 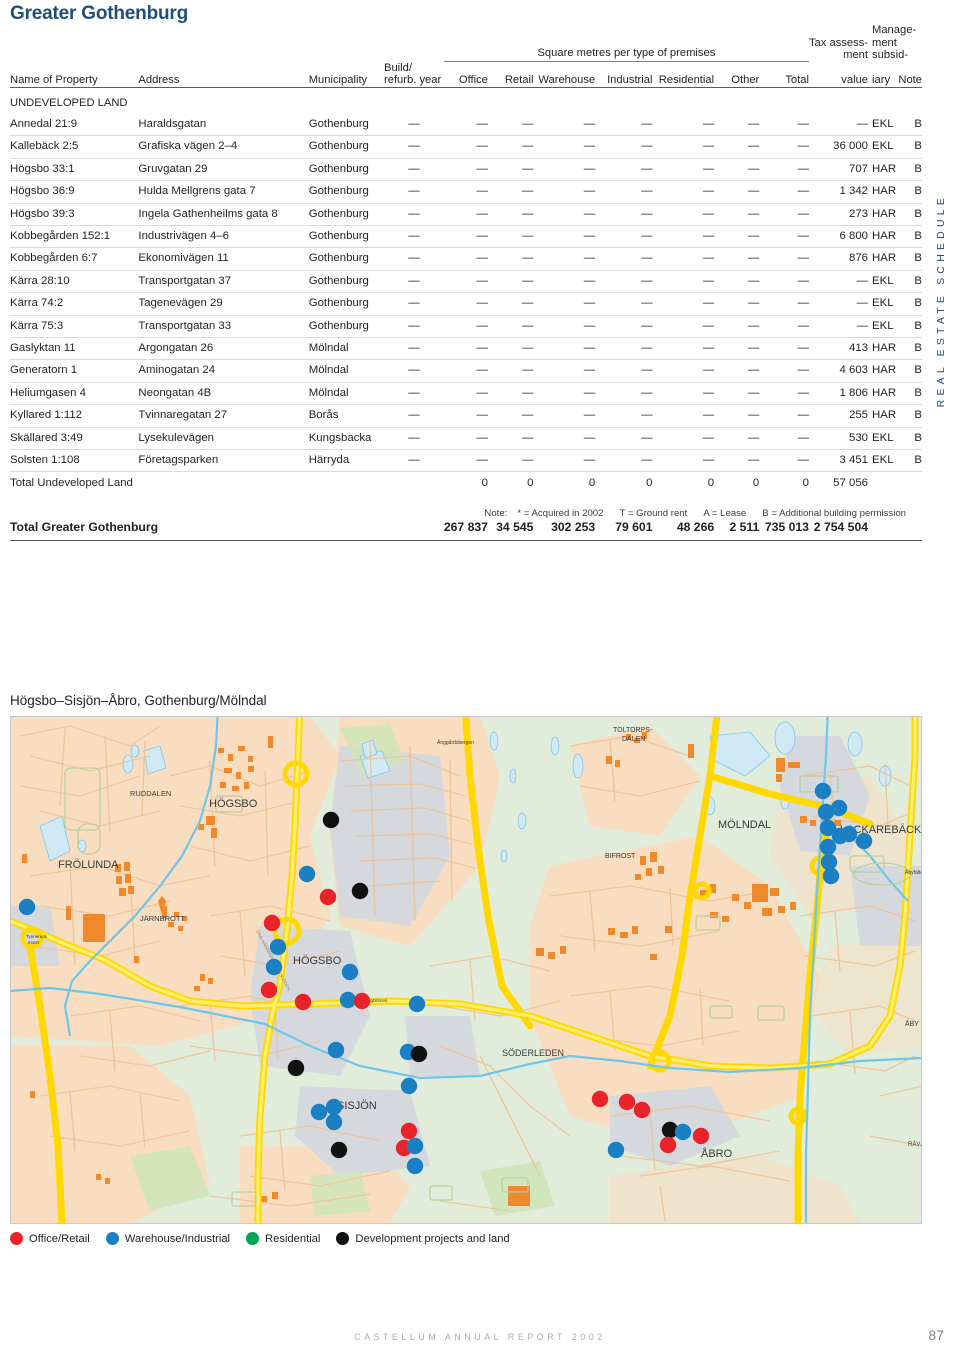 What do you see at coordinates (624, 74) in the screenshot?
I see `header-industrial: Industrial` at bounding box center [624, 74].